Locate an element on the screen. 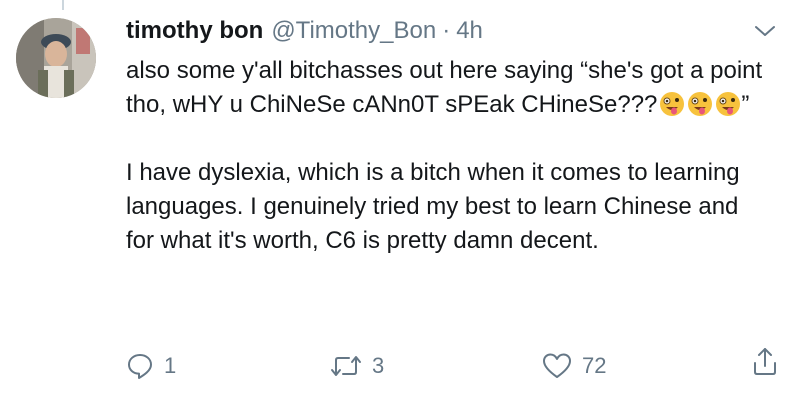 The width and height of the screenshot is (800, 403). reply-icon is located at coordinates (140, 366).